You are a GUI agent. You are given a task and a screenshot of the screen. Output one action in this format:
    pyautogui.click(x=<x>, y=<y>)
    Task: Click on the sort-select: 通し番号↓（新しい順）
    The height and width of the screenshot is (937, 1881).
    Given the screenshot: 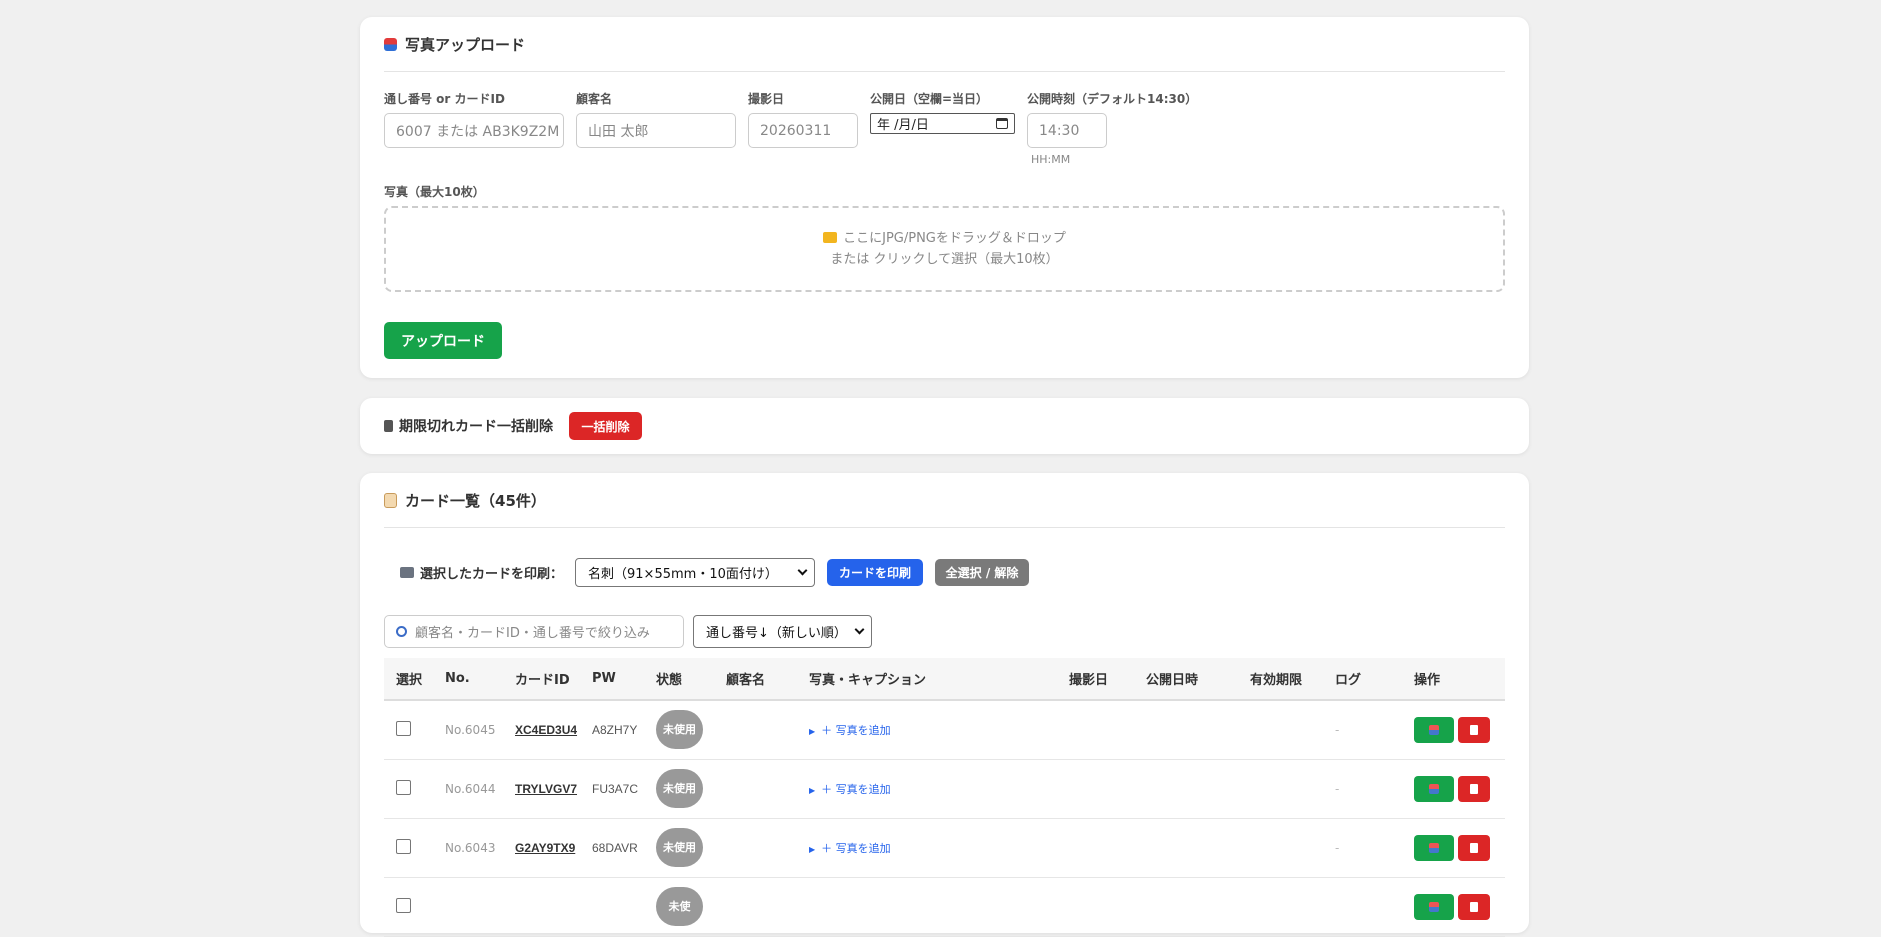 What is the action you would take?
    pyautogui.click(x=782, y=631)
    